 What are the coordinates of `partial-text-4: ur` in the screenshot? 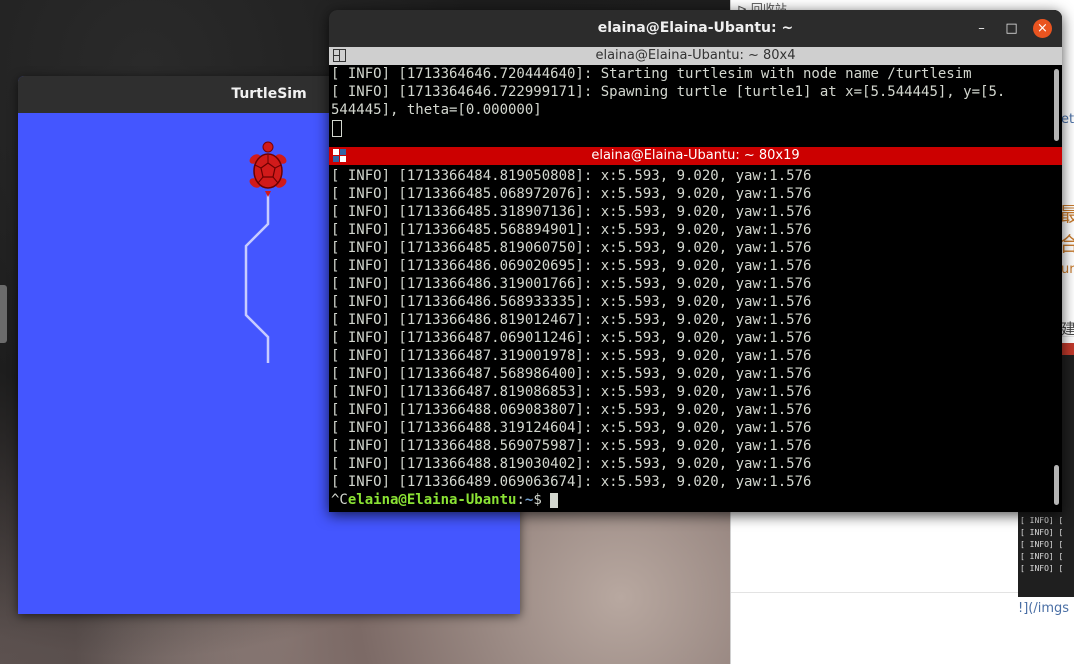 It's located at (1067, 269).